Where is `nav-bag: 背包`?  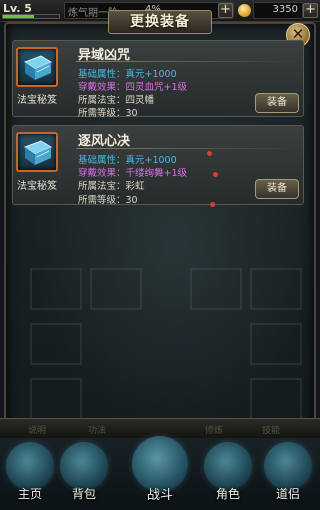
nav-bag: 背包 is located at coordinates (84, 473).